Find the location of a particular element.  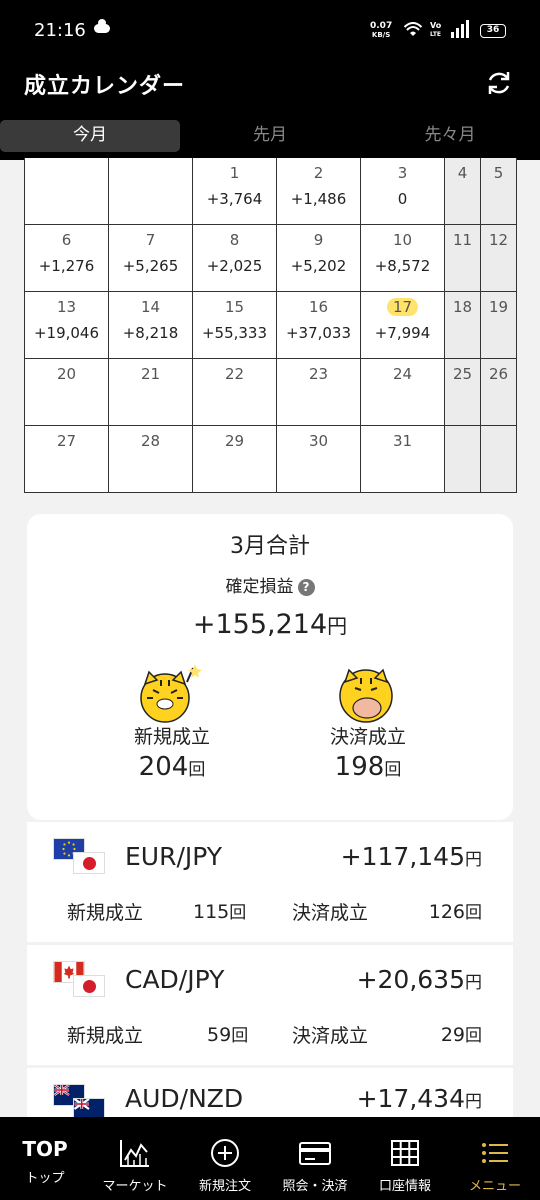

card-icon is located at coordinates (315, 1153).